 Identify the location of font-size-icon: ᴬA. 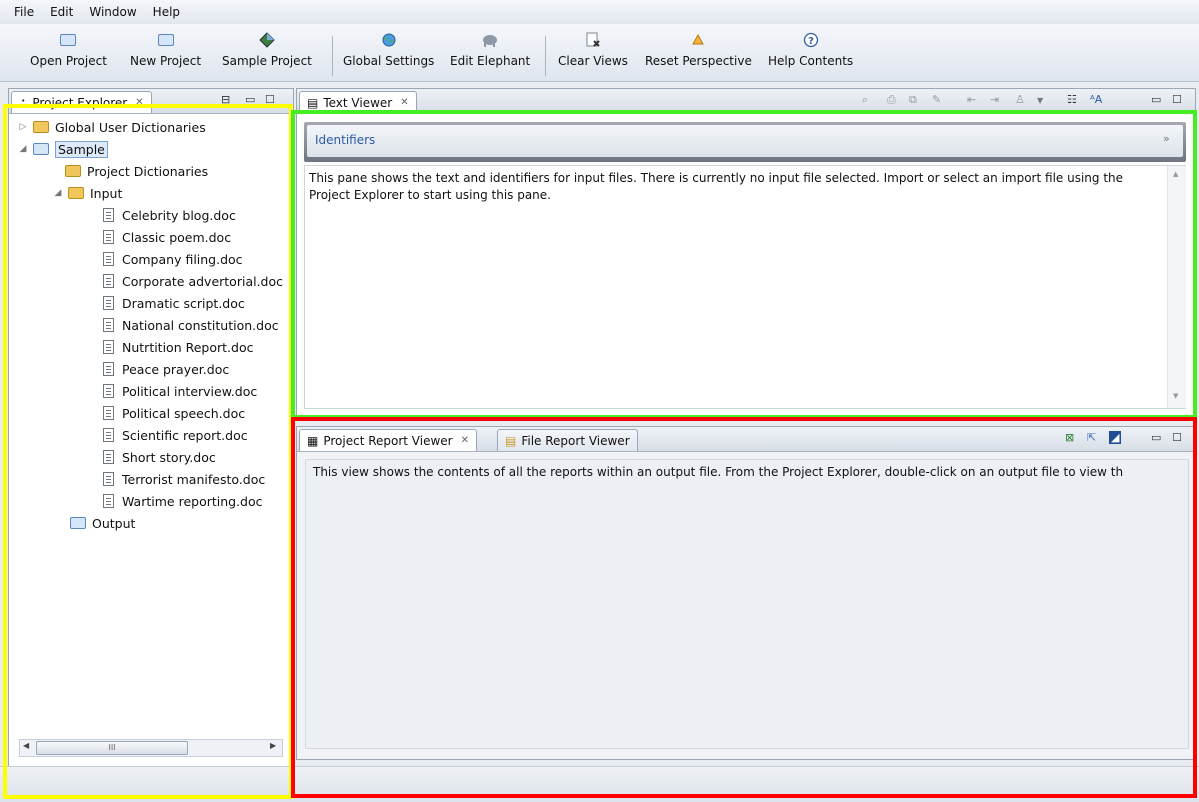
(1096, 99).